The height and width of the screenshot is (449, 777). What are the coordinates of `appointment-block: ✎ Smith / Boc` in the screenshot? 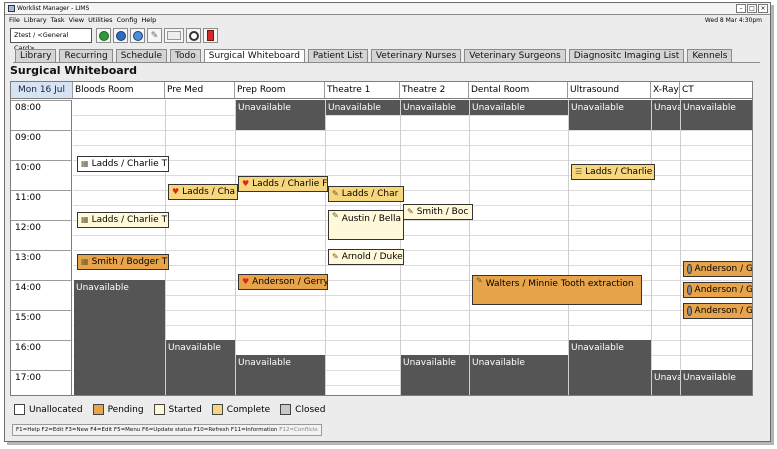 It's located at (438, 212).